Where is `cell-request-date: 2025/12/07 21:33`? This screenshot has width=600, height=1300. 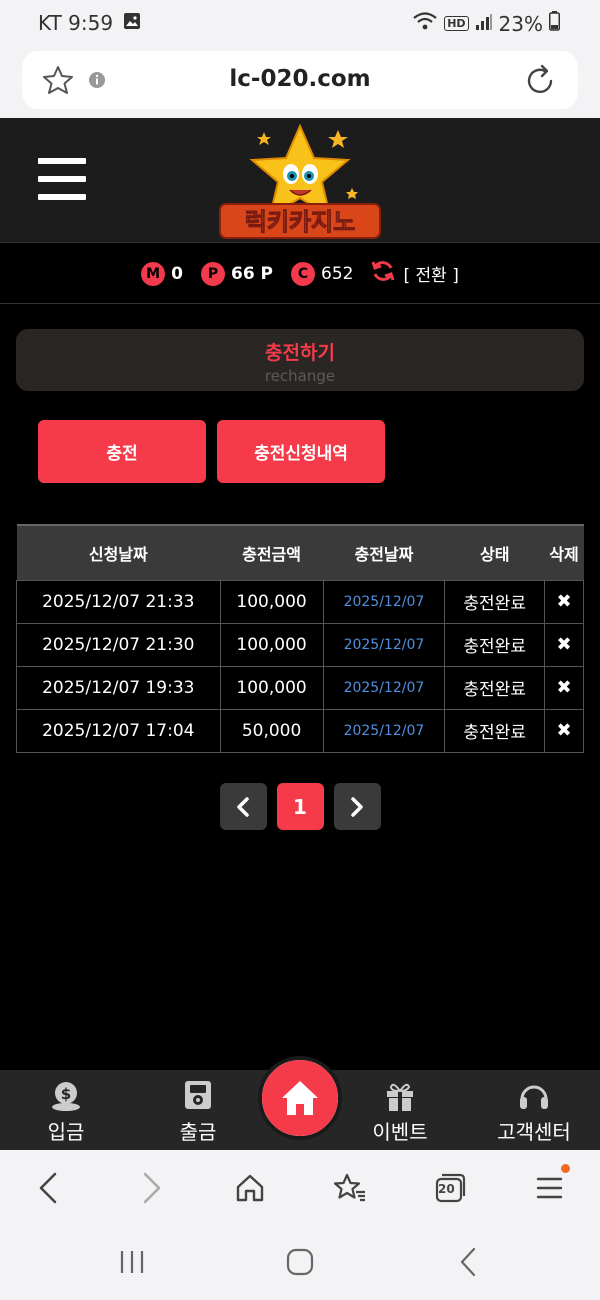
cell-request-date: 2025/12/07 21:33 is located at coordinates (118, 601).